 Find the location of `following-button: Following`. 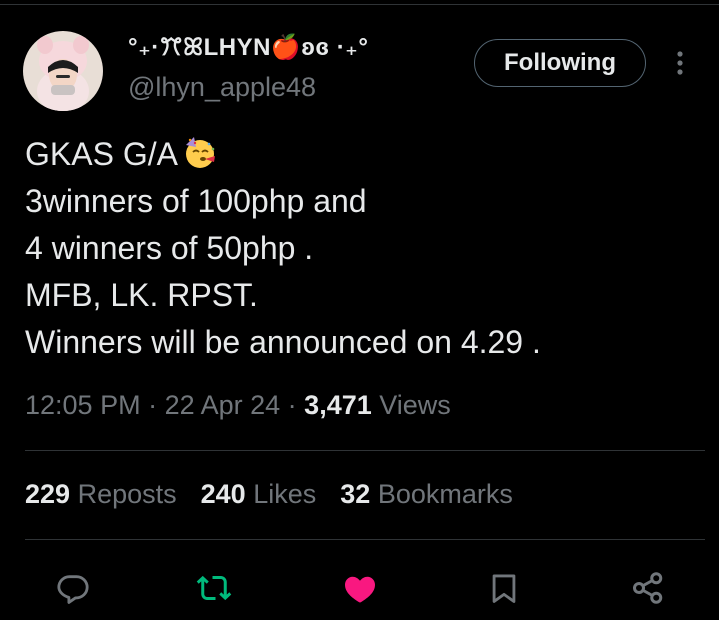

following-button: Following is located at coordinates (560, 63).